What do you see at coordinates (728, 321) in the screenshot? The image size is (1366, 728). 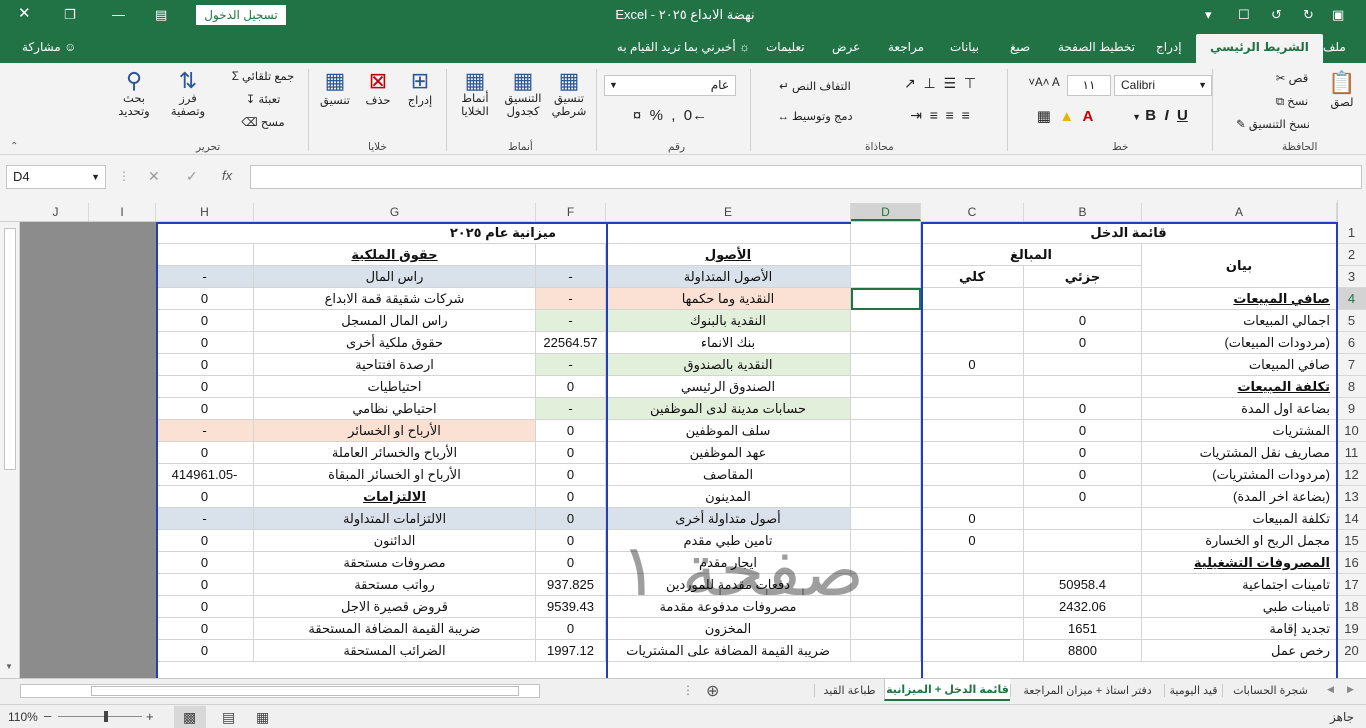 I see `cell-e5: النقدية بالبنوك` at bounding box center [728, 321].